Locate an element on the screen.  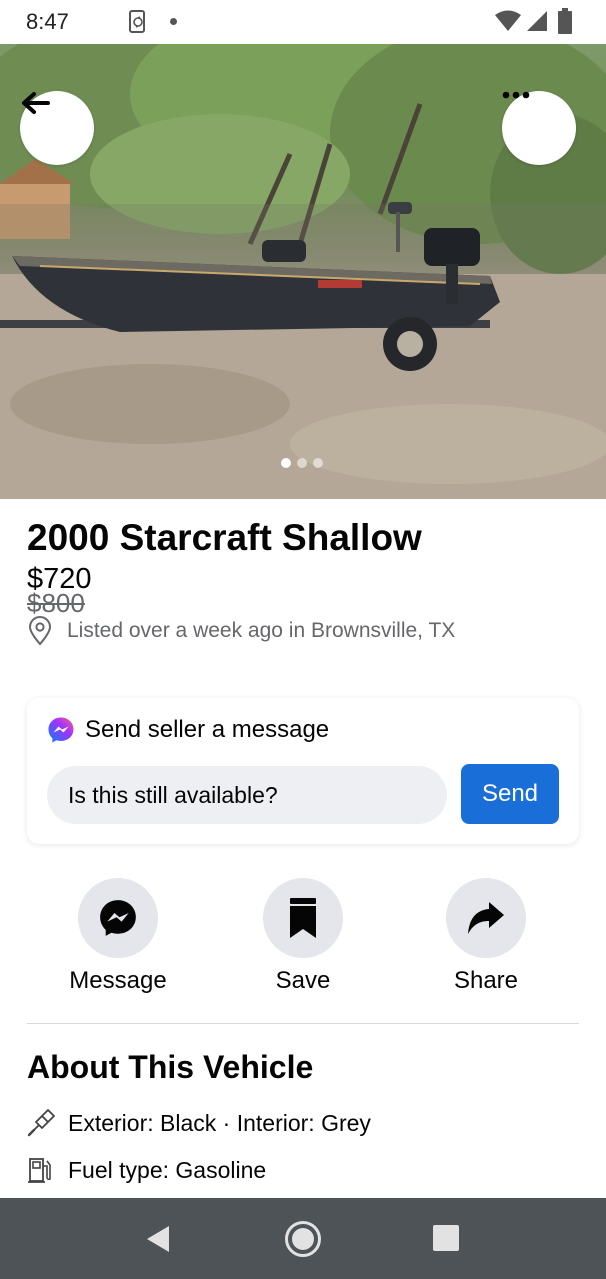
paintbrush-icon is located at coordinates (41, 1123).